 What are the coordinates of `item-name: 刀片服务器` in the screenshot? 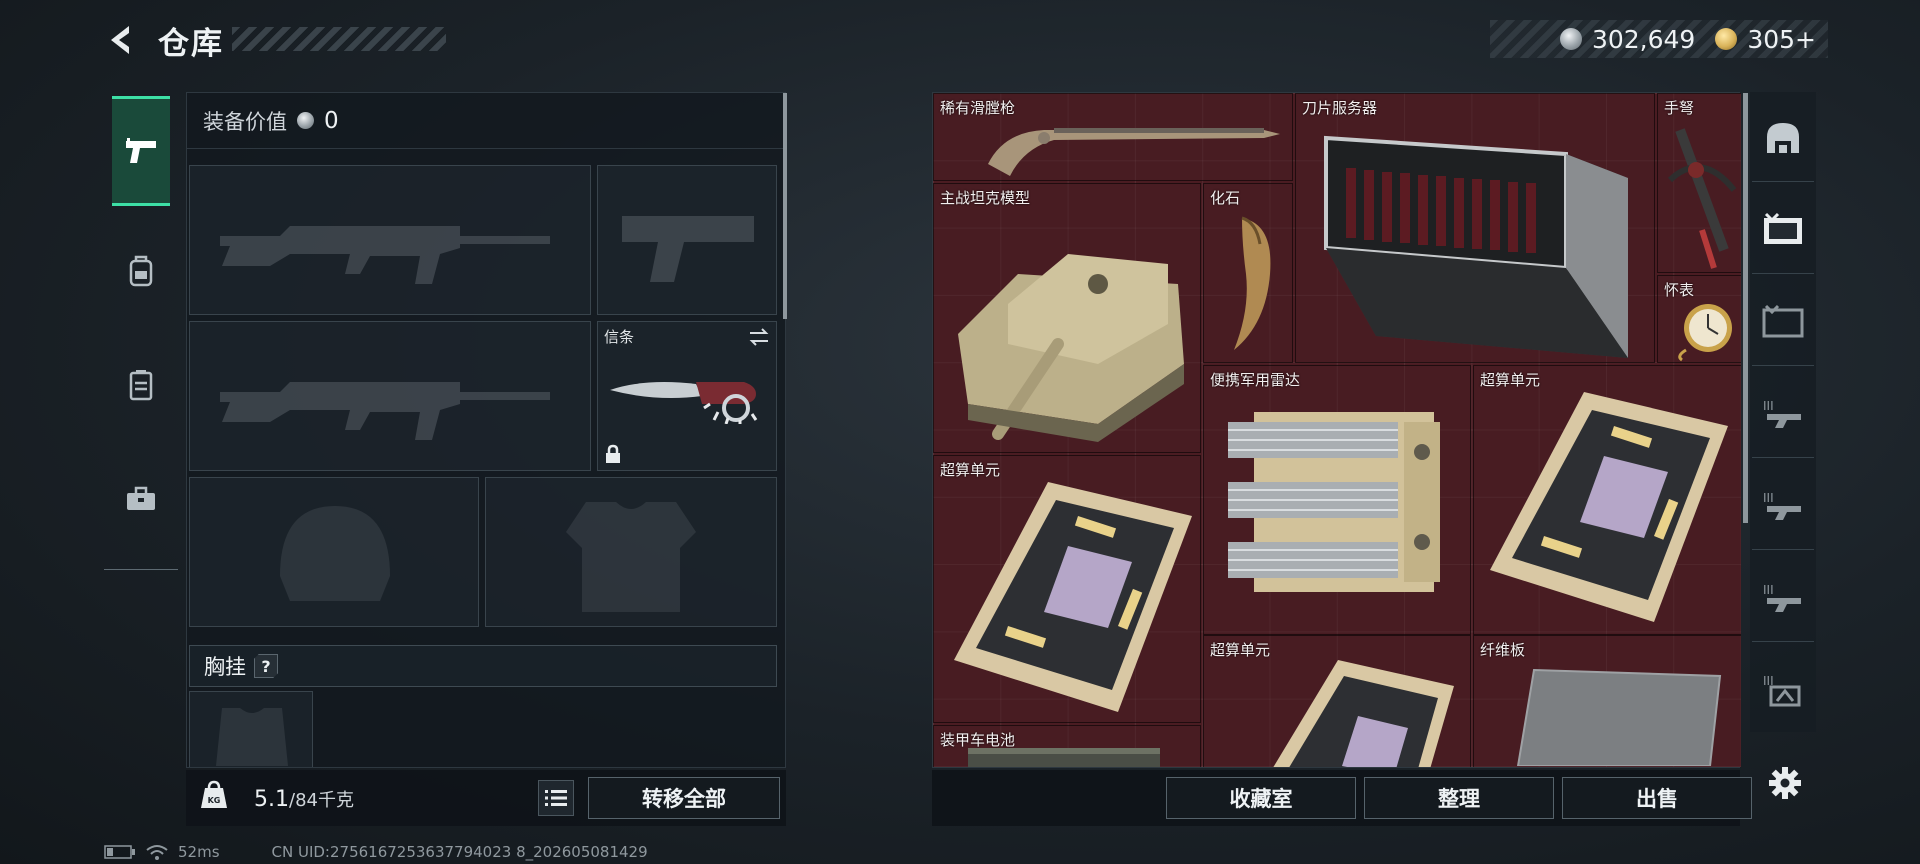 It's located at (1340, 108).